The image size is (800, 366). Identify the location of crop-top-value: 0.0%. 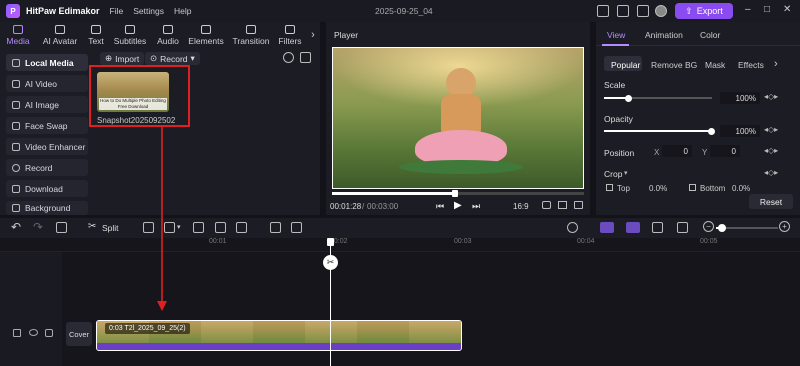
(658, 188).